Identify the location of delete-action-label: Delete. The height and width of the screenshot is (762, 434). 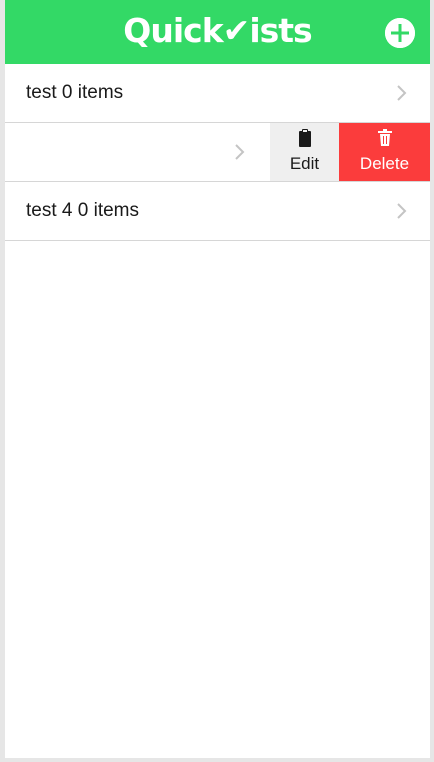
(384, 163).